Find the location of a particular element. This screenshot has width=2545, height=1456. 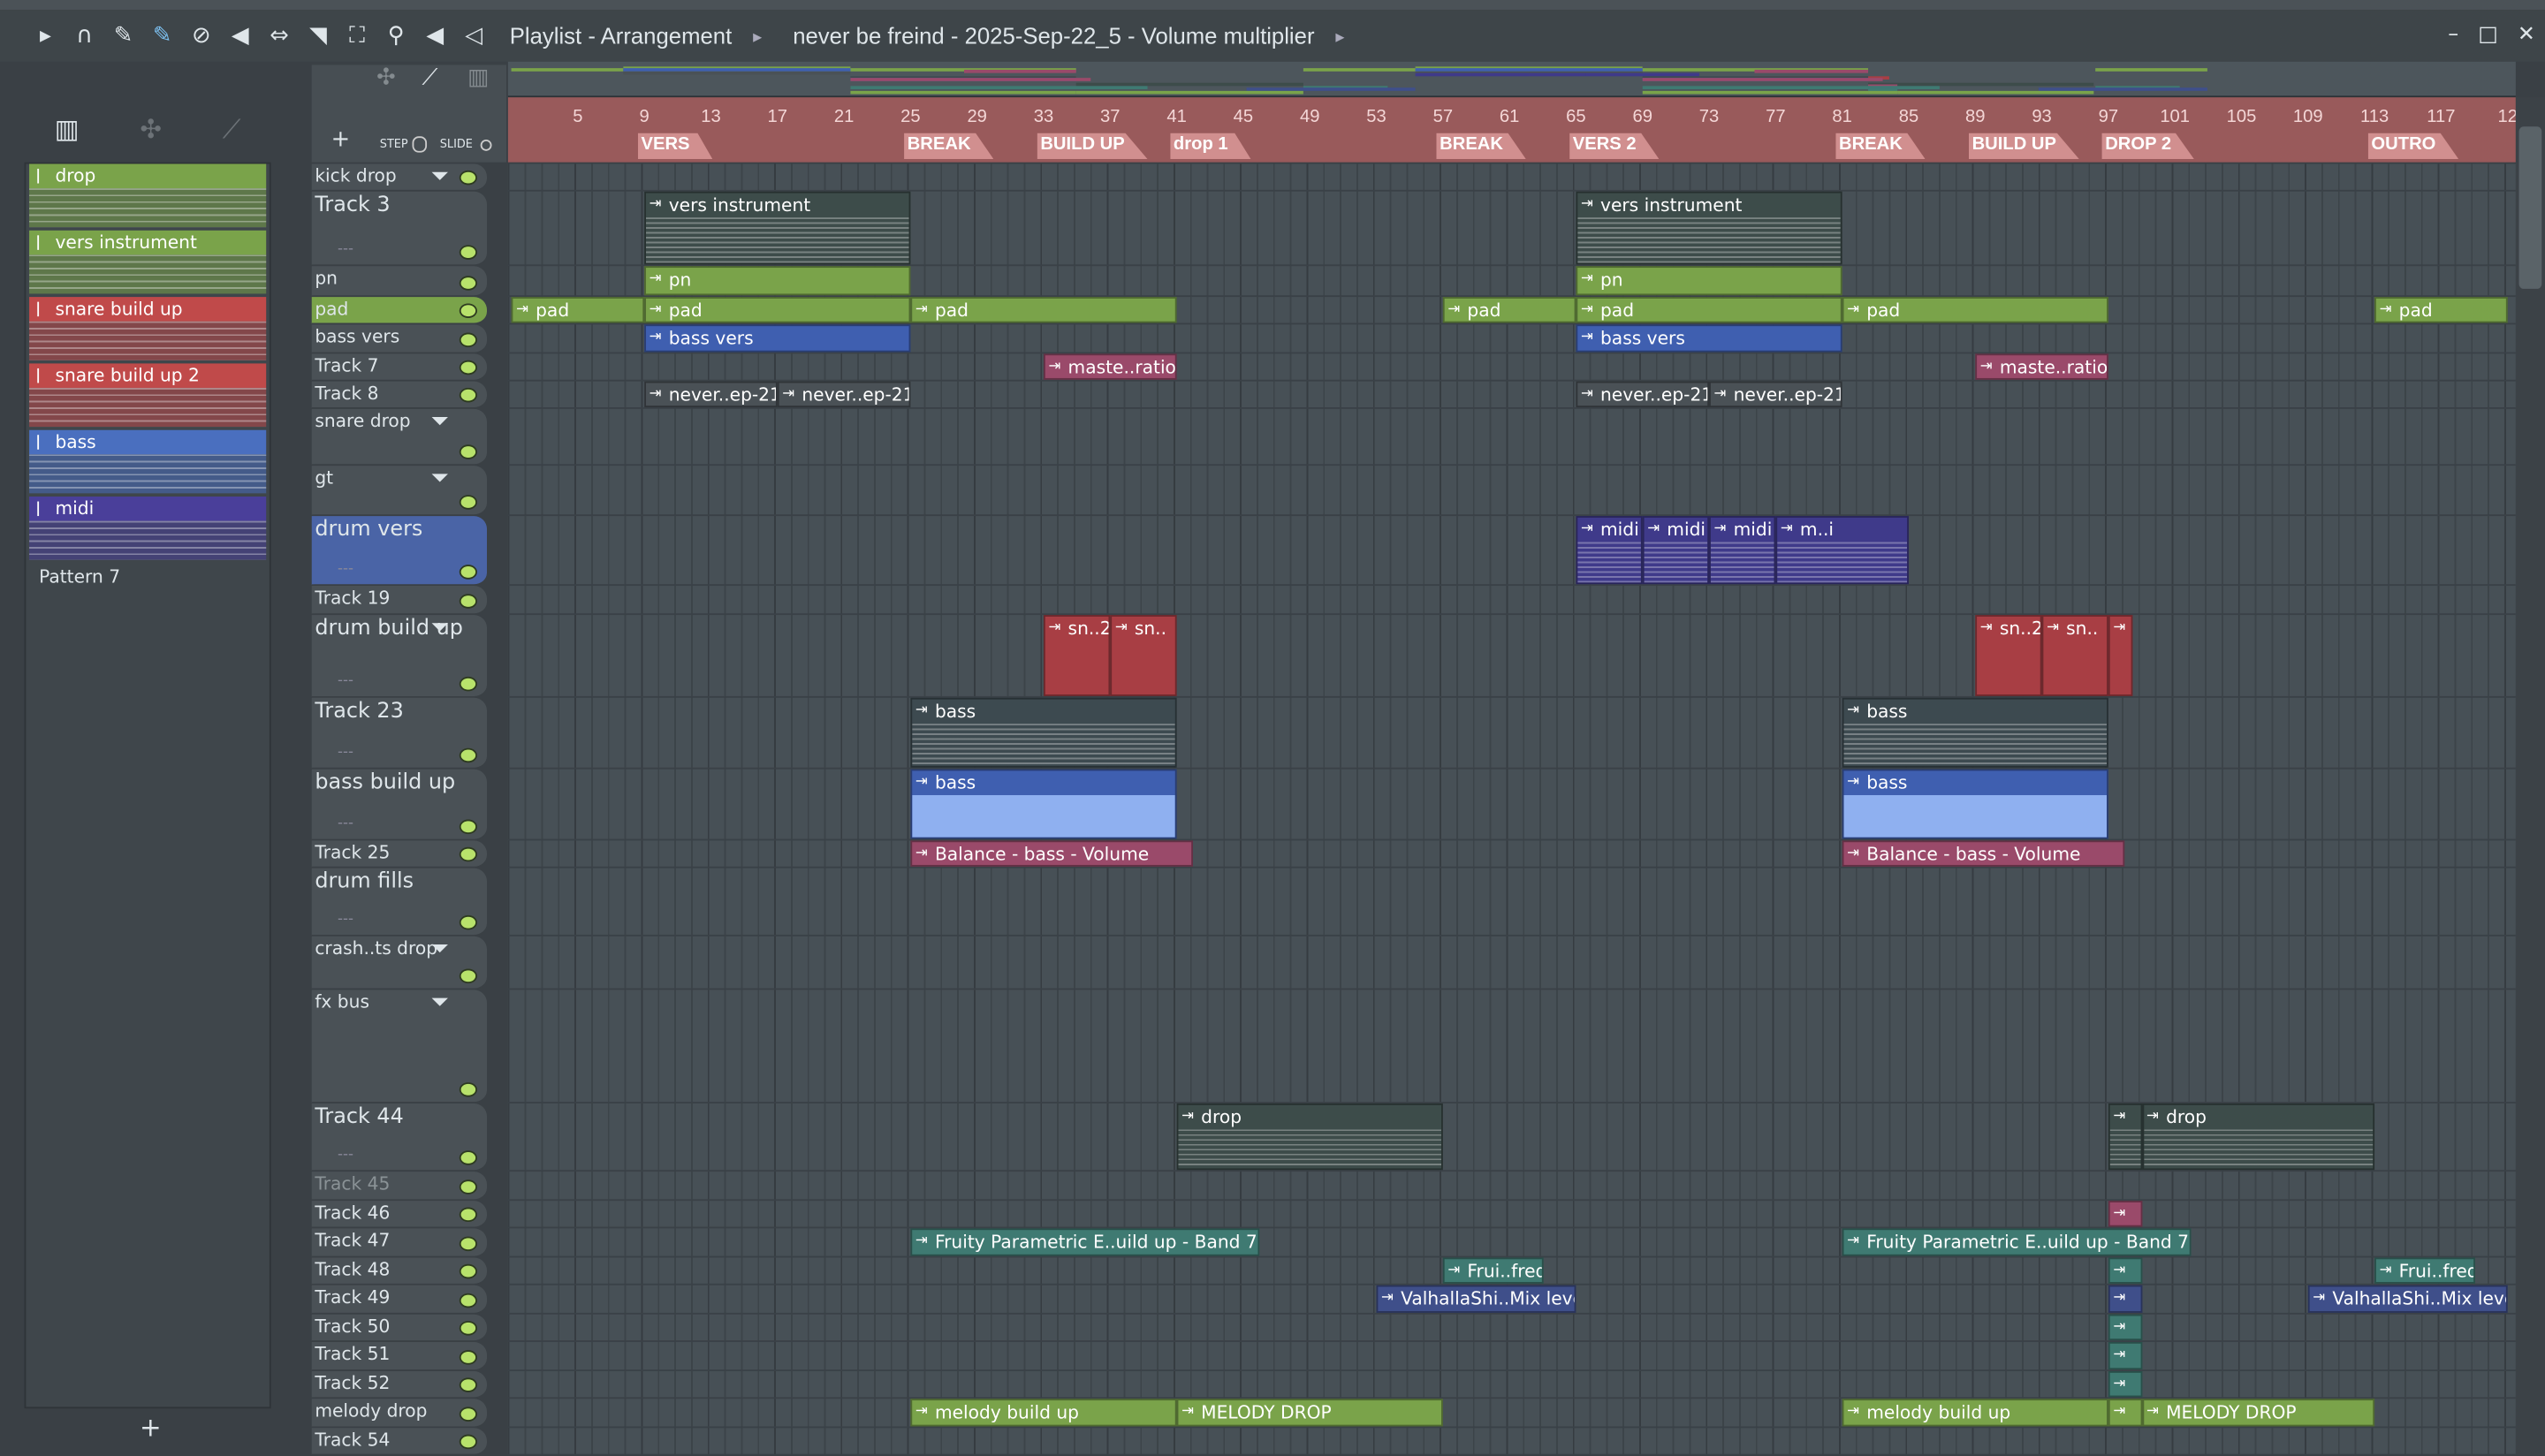

track-header: kick drop is located at coordinates (399, 177).